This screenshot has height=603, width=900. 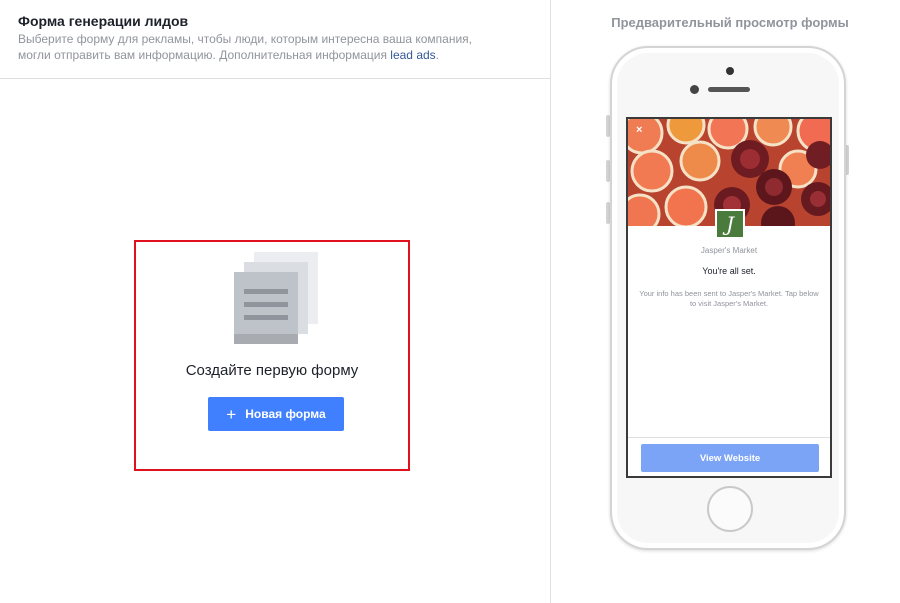 What do you see at coordinates (231, 414) in the screenshot?
I see `plus-icon: +` at bounding box center [231, 414].